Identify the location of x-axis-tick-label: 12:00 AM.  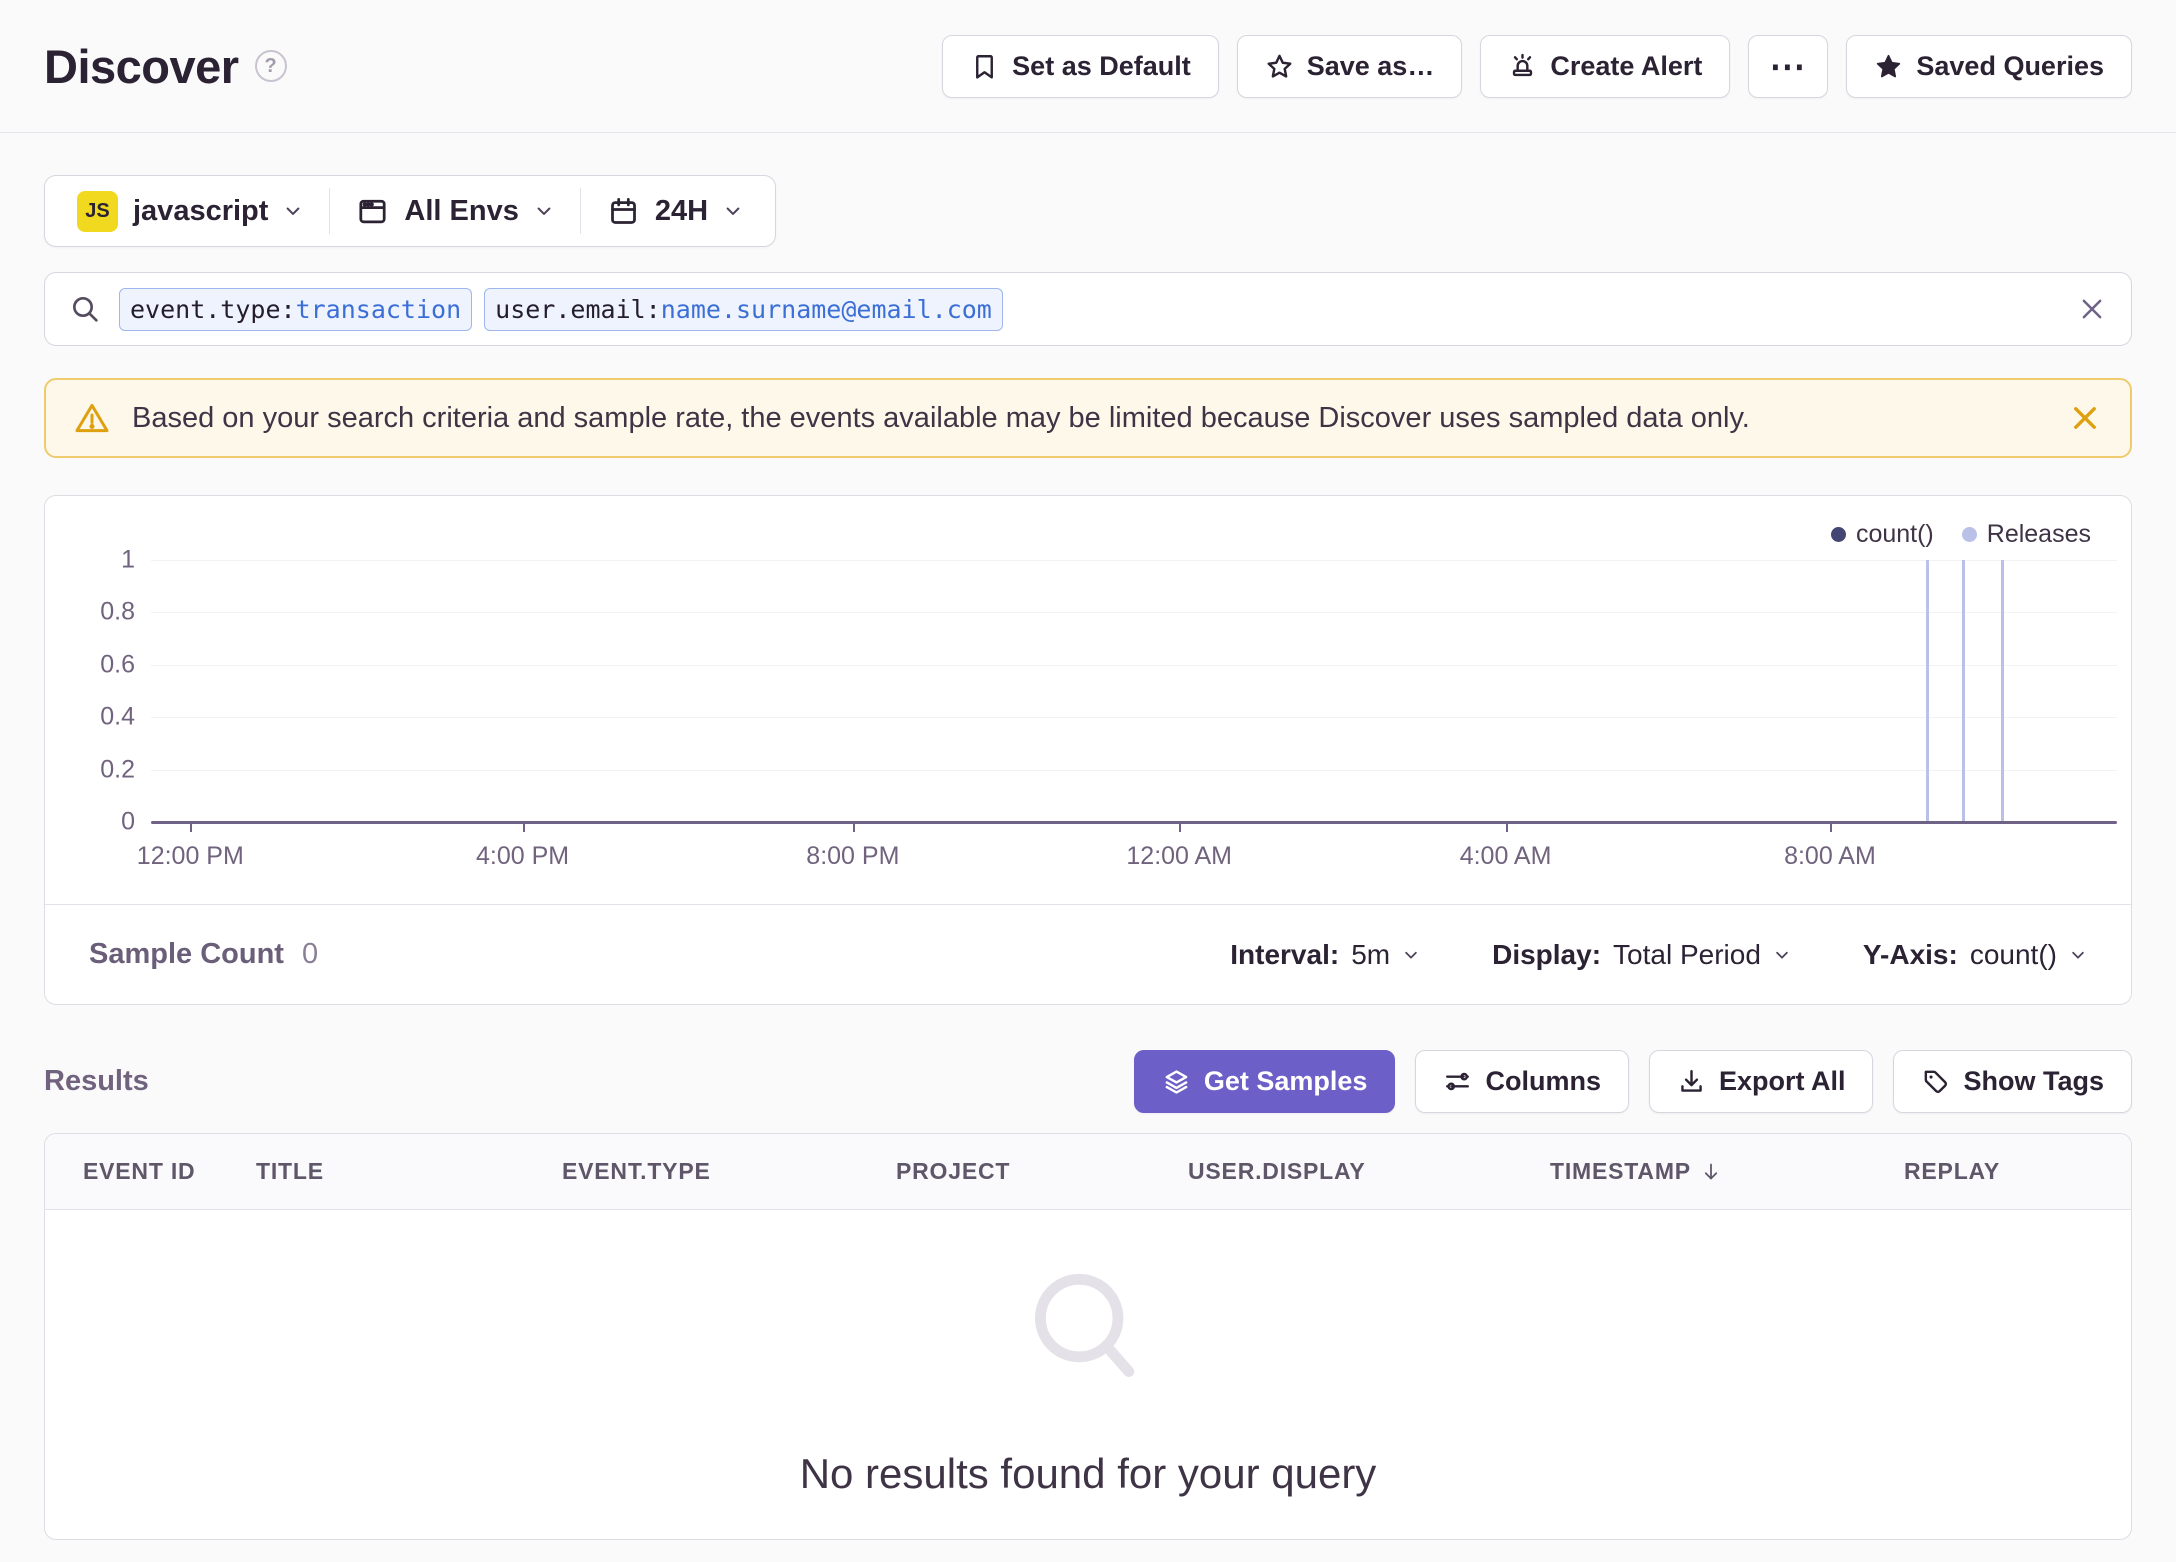
(1179, 856).